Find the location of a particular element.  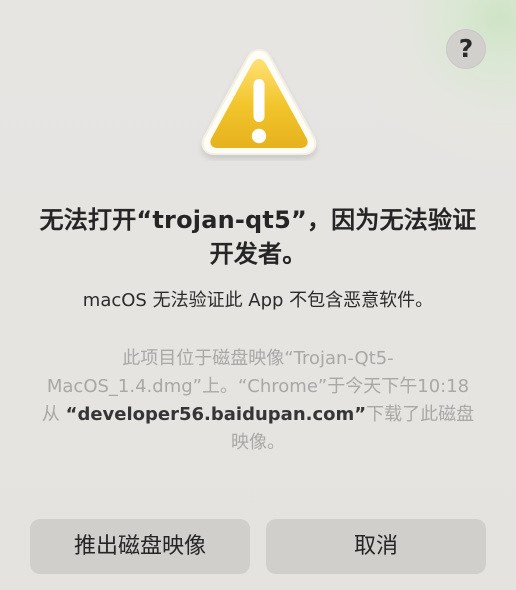

title-prefix: 无法打开 is located at coordinates (88, 220).